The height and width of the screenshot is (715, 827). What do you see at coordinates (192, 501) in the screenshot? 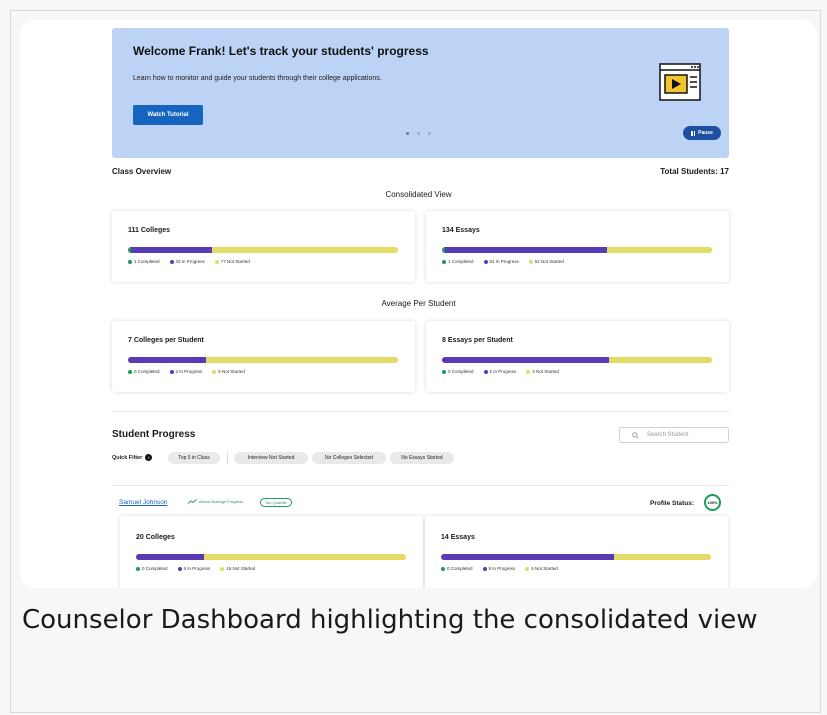
I see `trend-up-icon` at bounding box center [192, 501].